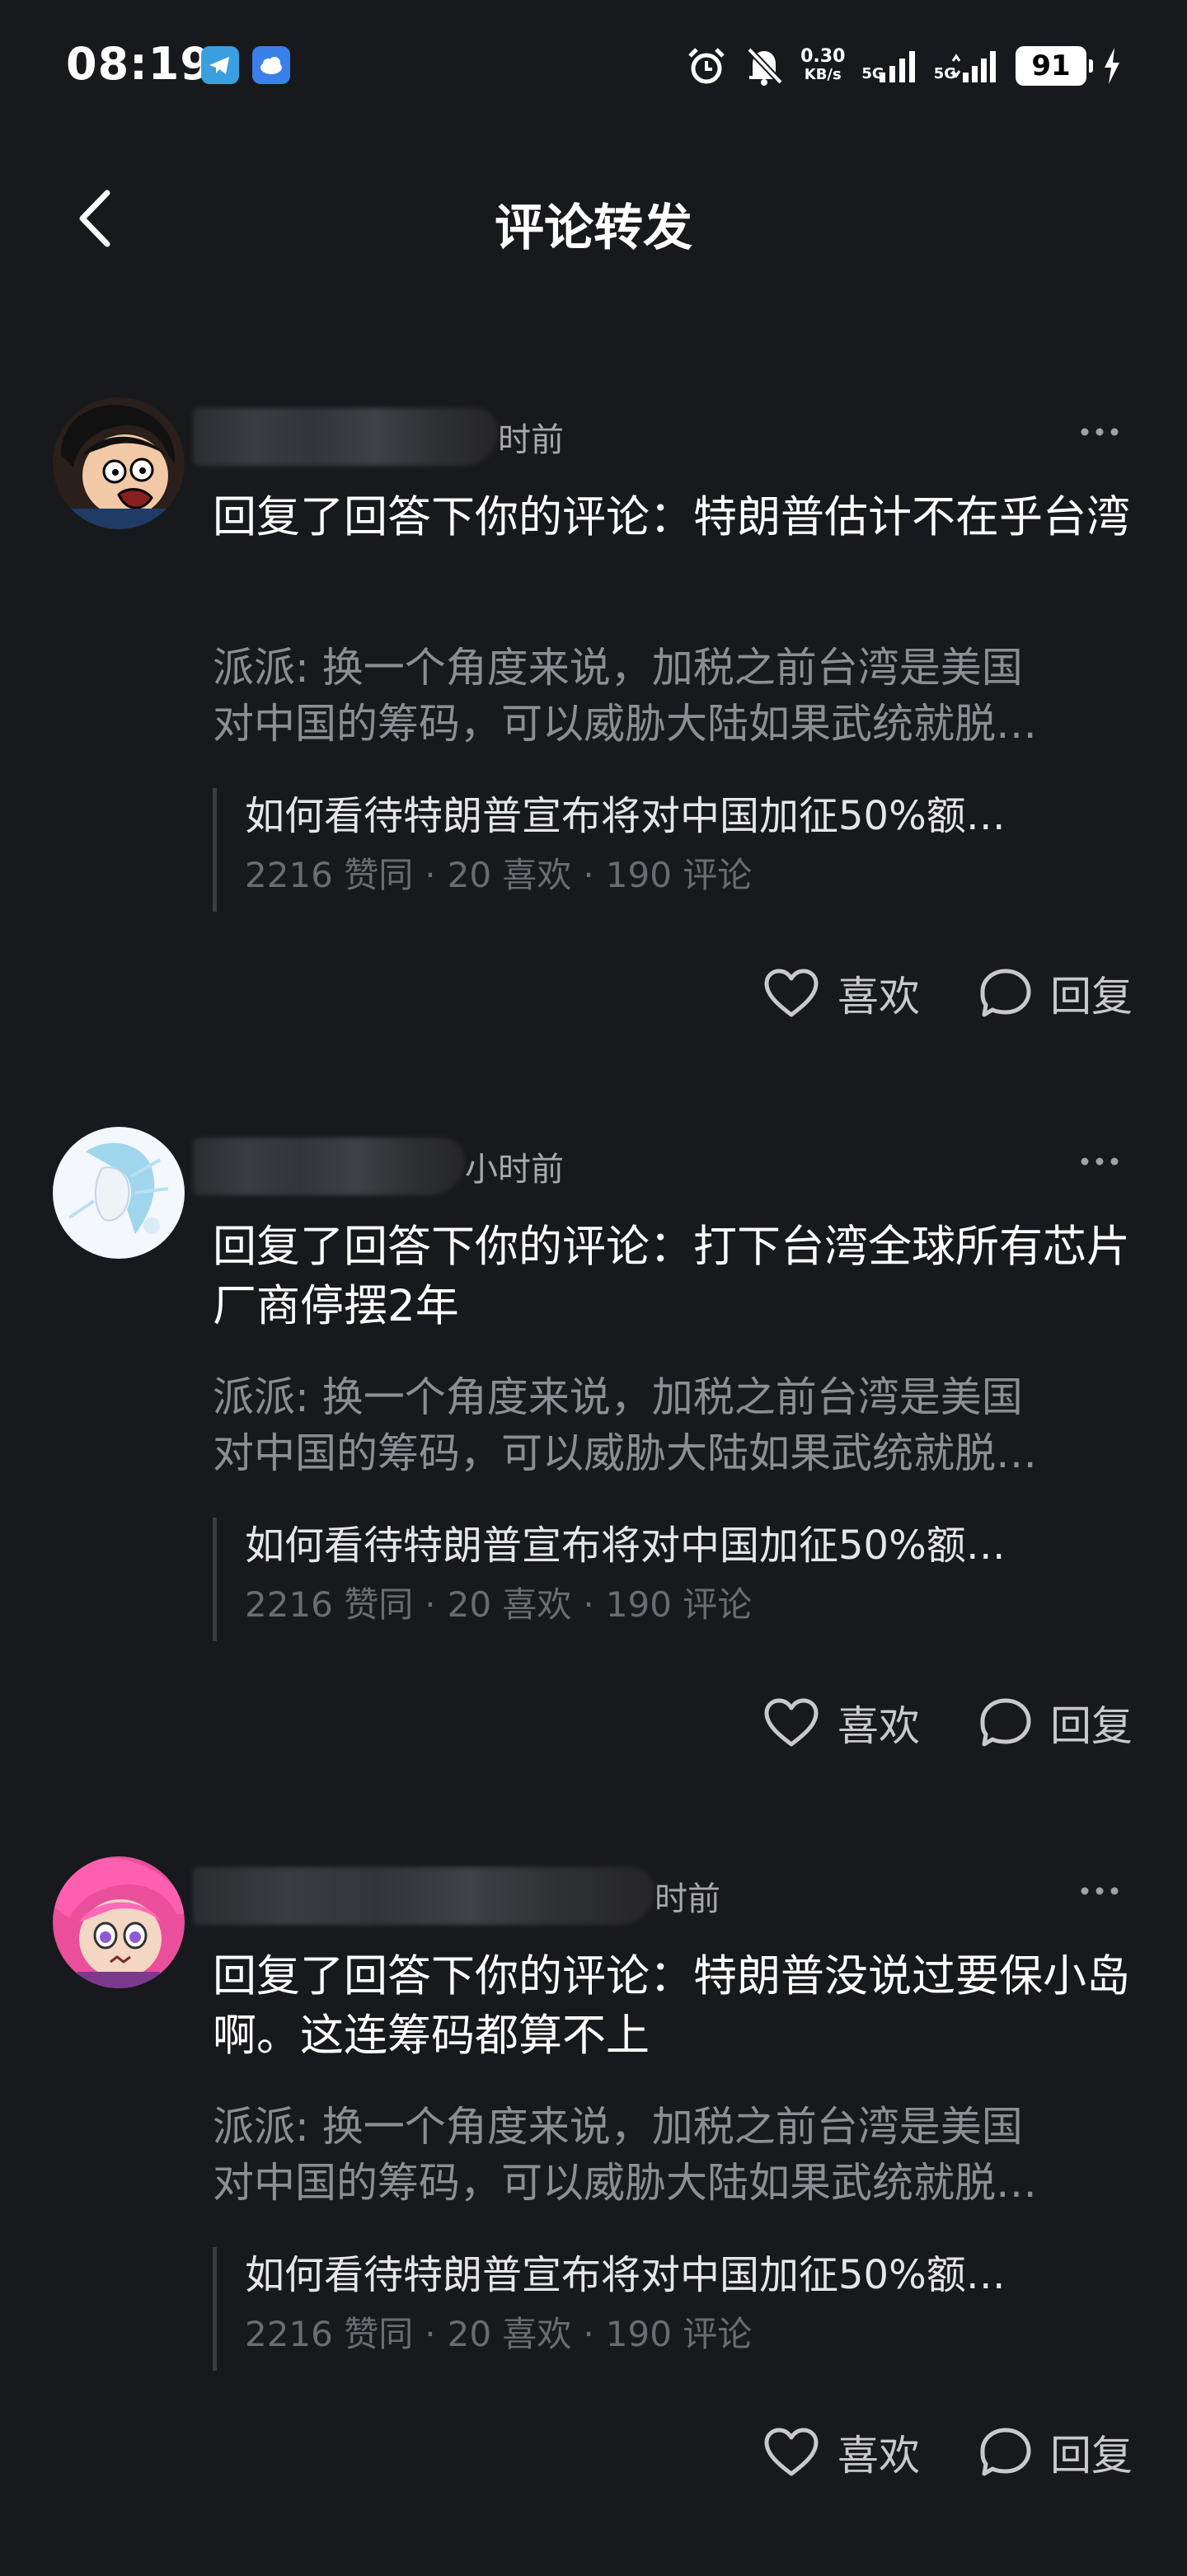  Describe the element at coordinates (271, 65) in the screenshot. I see `cloud-icon` at that location.